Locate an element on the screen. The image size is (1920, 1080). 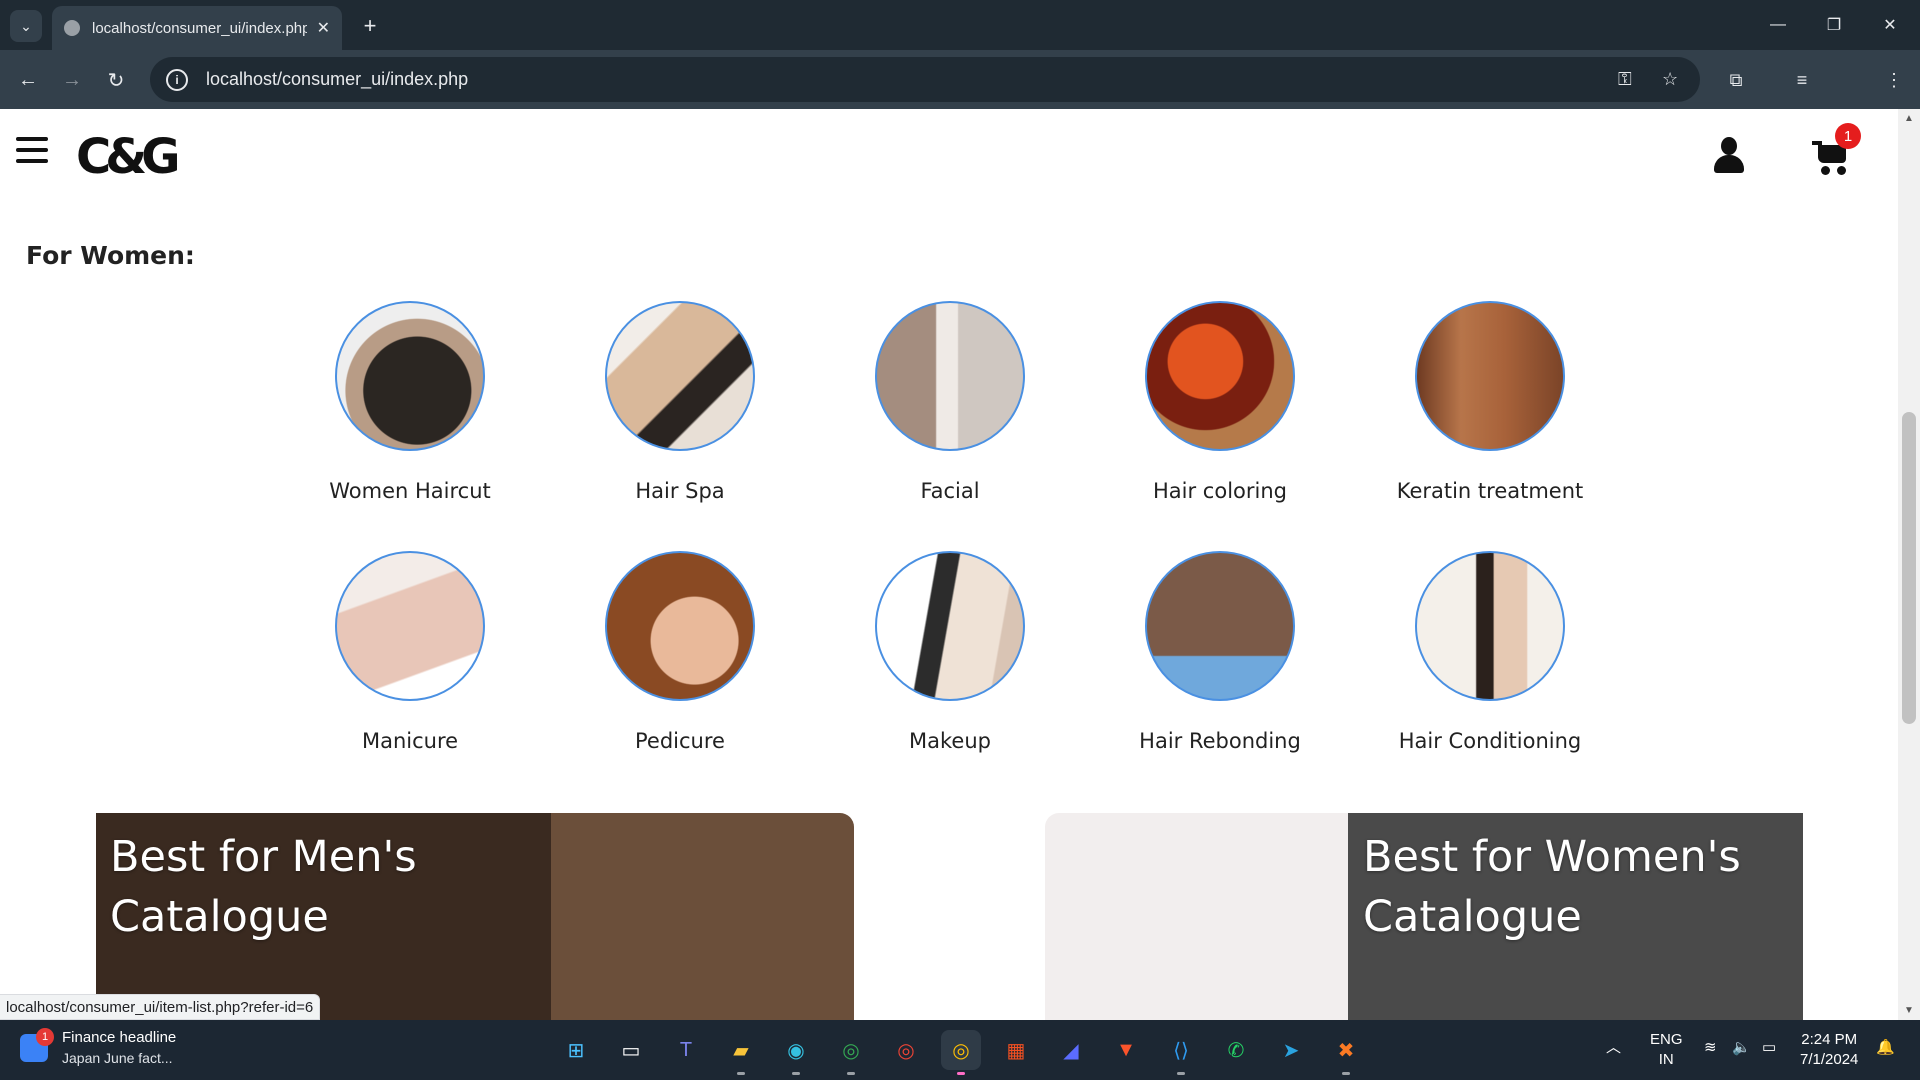
site-logo: C&G is located at coordinates (128, 157).